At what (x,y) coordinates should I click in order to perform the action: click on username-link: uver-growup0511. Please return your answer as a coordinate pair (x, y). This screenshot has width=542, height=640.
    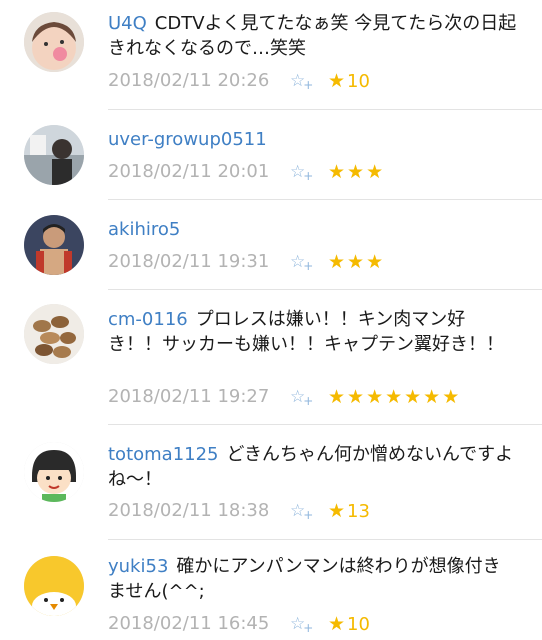
    Looking at the image, I should click on (187, 139).